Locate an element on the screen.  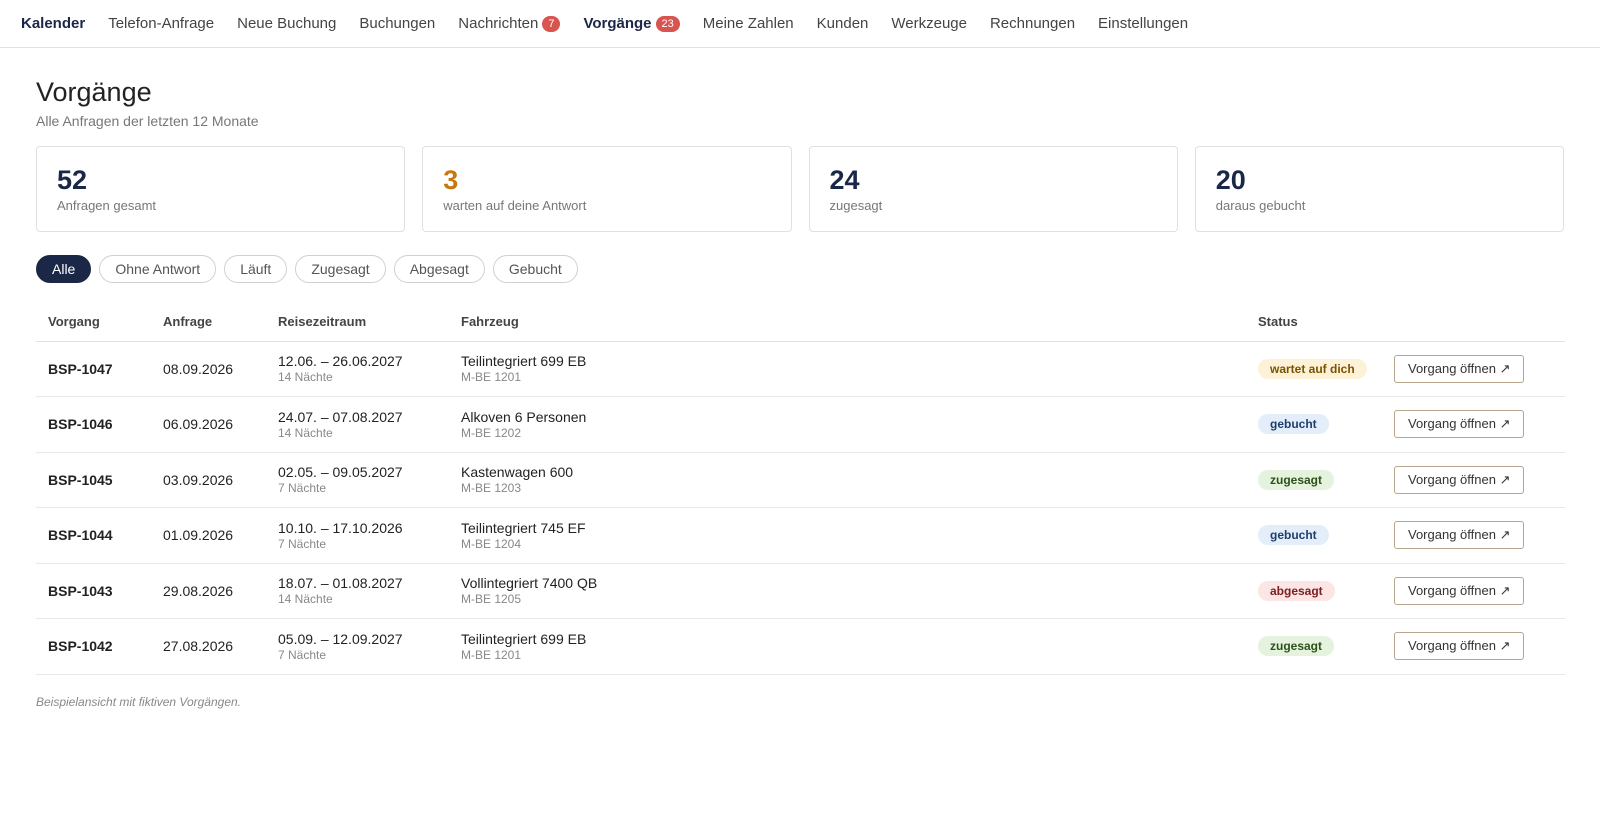
footnote: Beispielansicht mit fiktiven Vorgängen. is located at coordinates (138, 701).